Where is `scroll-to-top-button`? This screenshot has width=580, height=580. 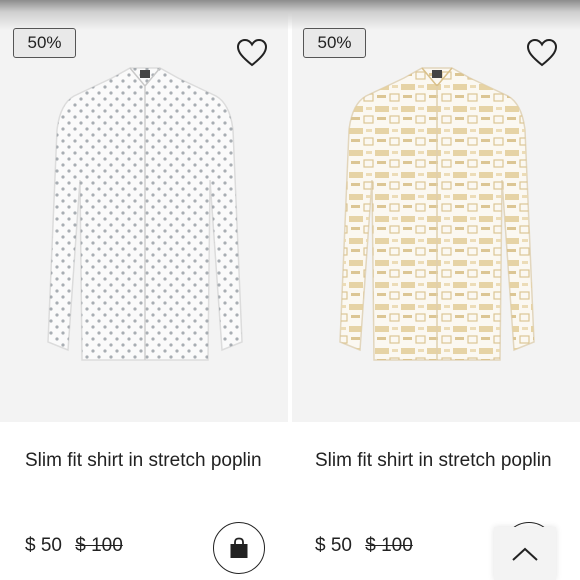 scroll-to-top-button is located at coordinates (525, 553).